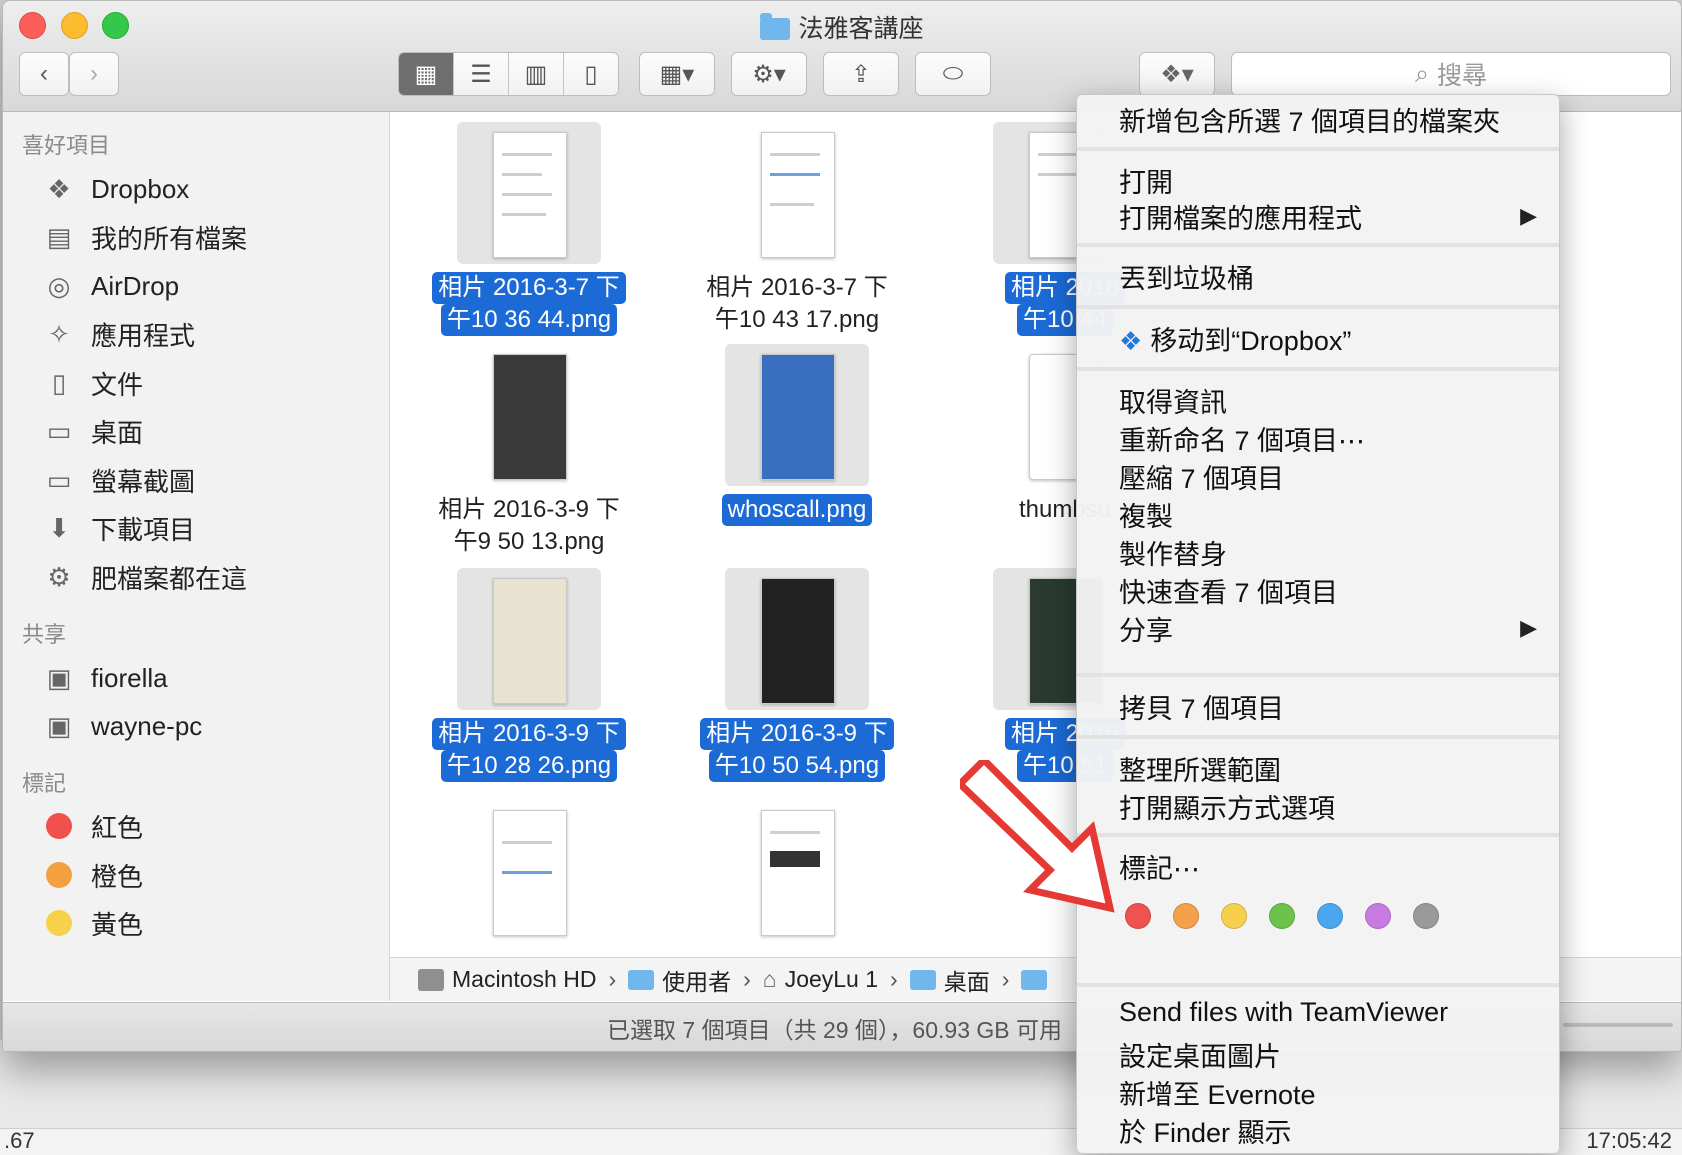 The image size is (1682, 1155). What do you see at coordinates (91, 826) in the screenshot?
I see `sidebar-tag-red: 紅色` at bounding box center [91, 826].